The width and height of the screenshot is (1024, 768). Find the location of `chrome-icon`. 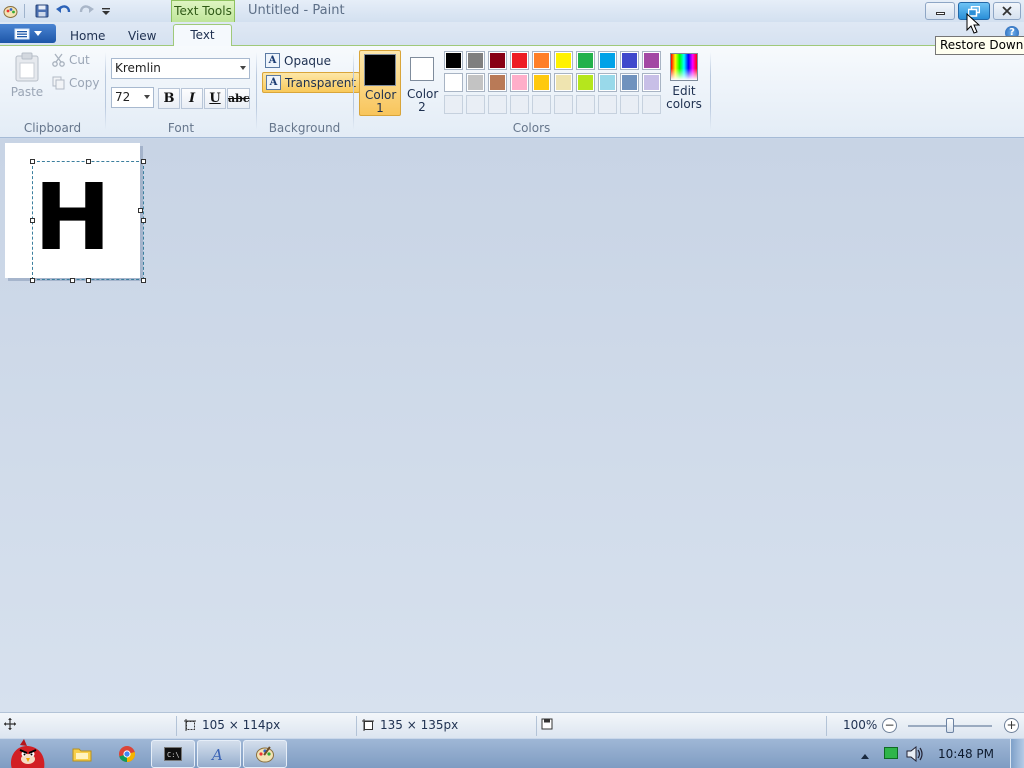

chrome-icon is located at coordinates (127, 754).